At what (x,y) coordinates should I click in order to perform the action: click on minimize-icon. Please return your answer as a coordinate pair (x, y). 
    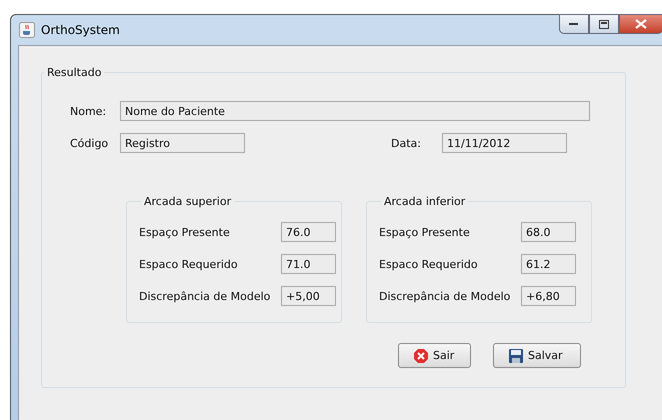
    Looking at the image, I should click on (574, 24).